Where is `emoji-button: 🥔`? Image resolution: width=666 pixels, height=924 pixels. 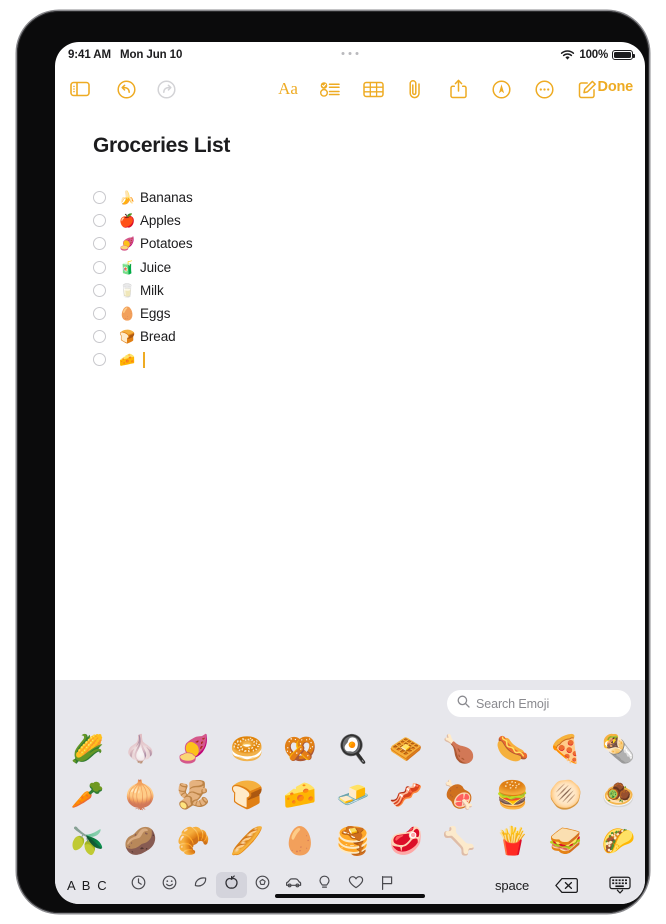 emoji-button: 🥔 is located at coordinates (140, 841).